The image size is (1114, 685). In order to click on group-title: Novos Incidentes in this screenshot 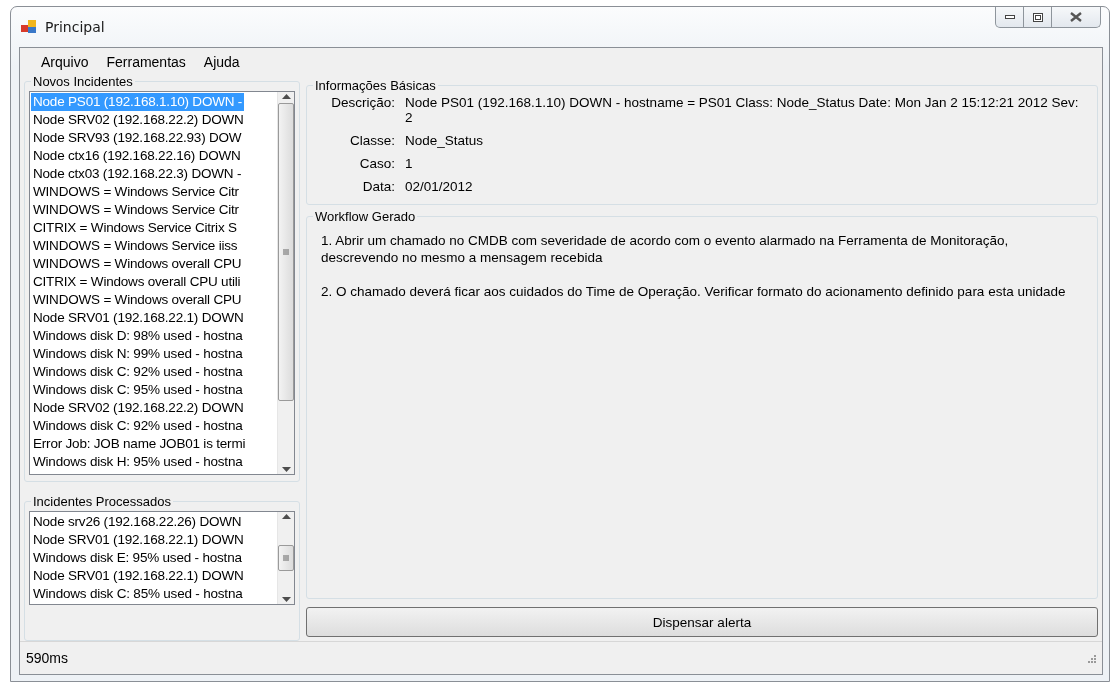, I will do `click(83, 81)`.